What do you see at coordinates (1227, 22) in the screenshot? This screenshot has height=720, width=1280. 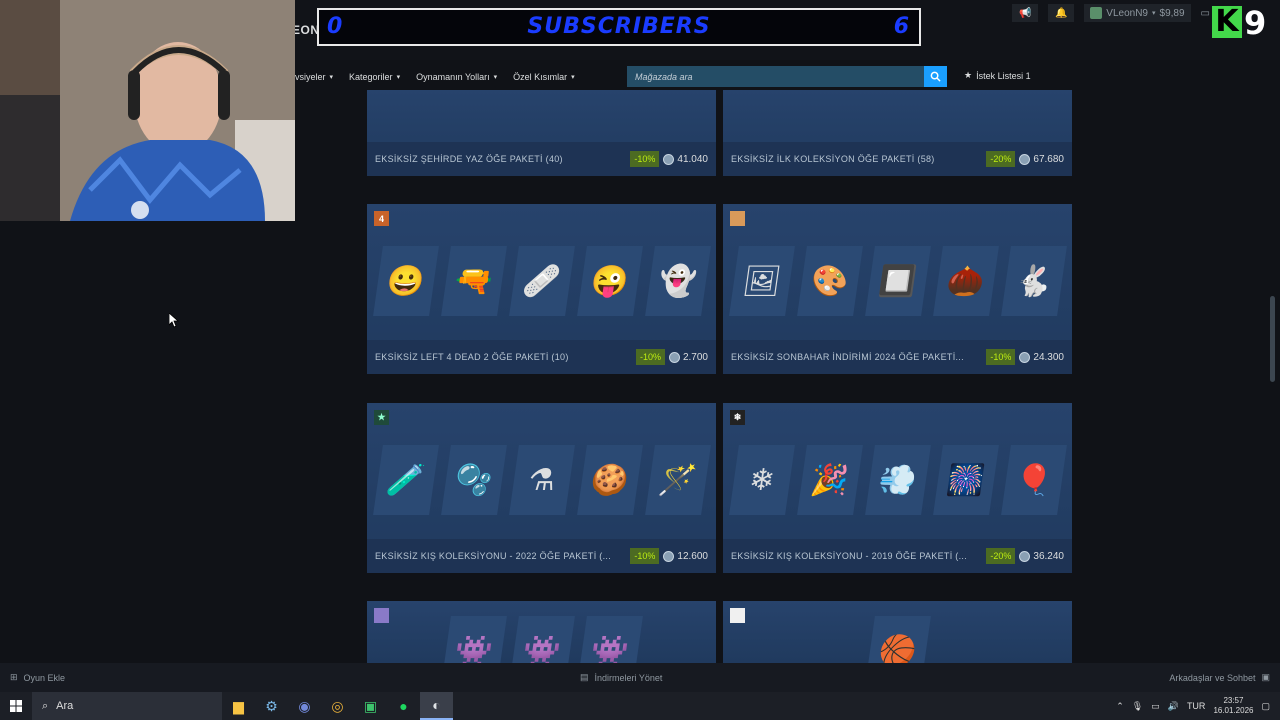 I see `logo-k: K` at bounding box center [1227, 22].